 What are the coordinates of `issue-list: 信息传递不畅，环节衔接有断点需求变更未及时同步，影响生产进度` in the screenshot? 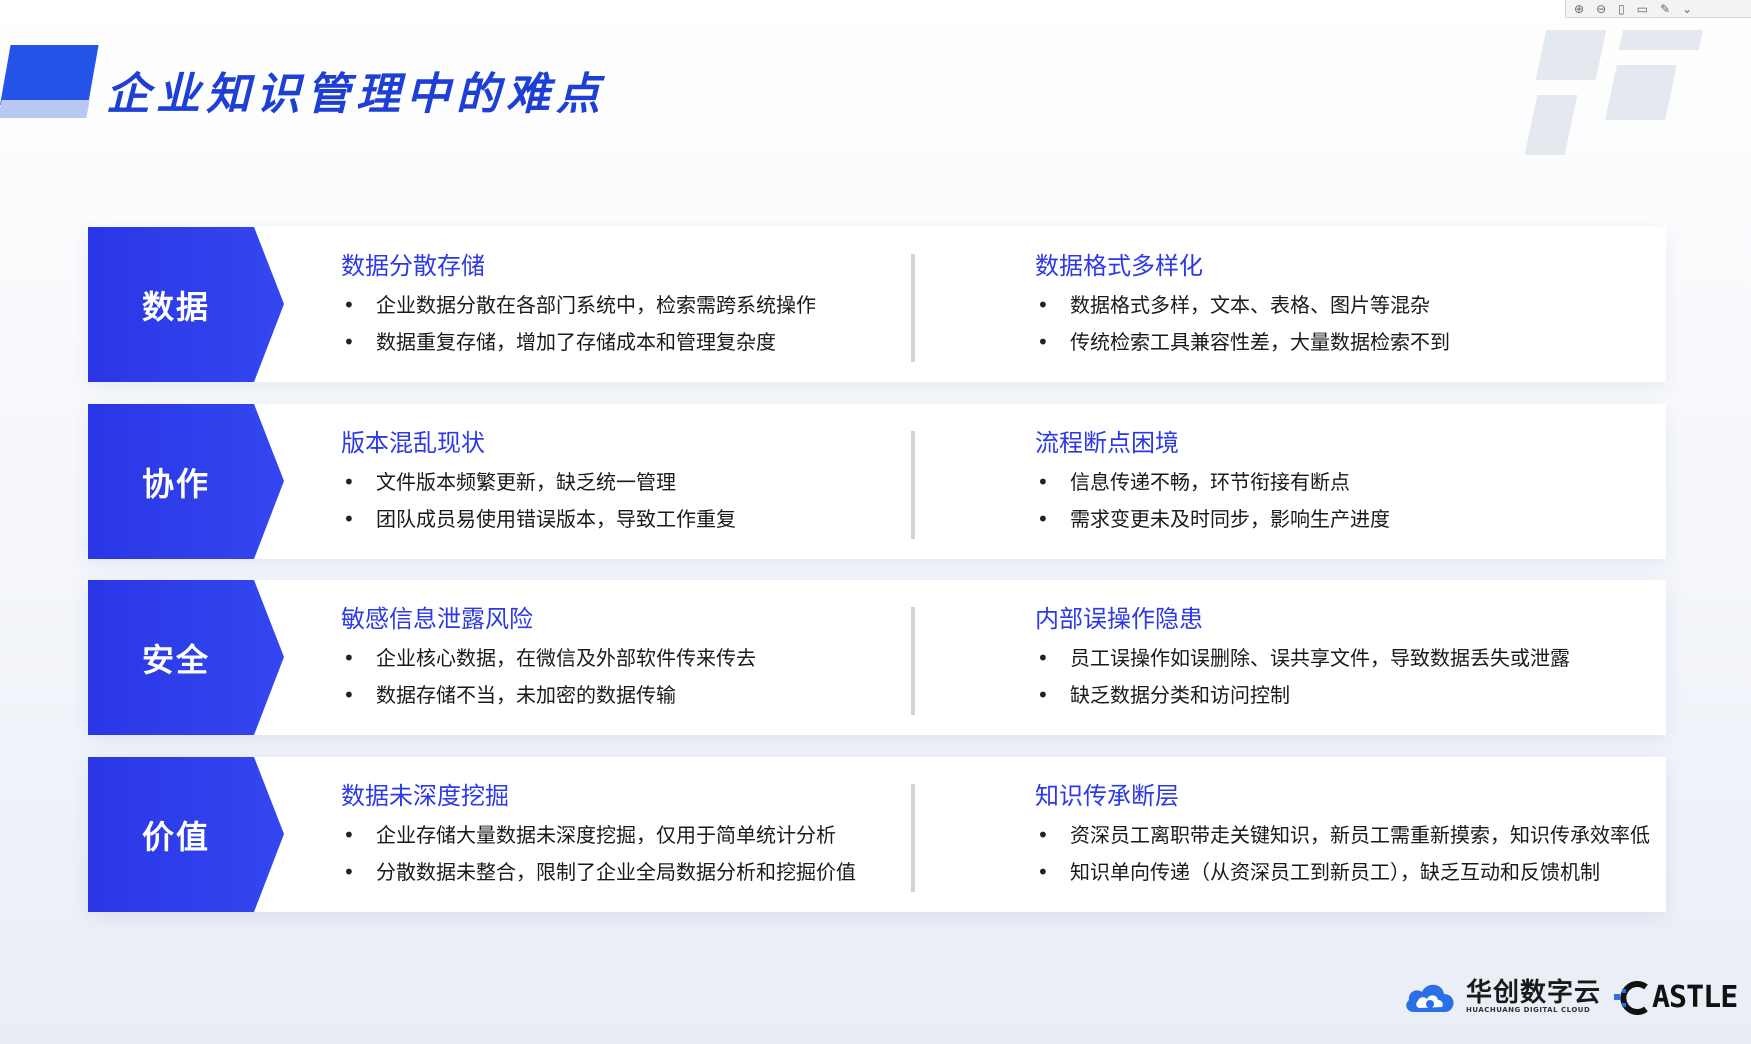 It's located at (1212, 501).